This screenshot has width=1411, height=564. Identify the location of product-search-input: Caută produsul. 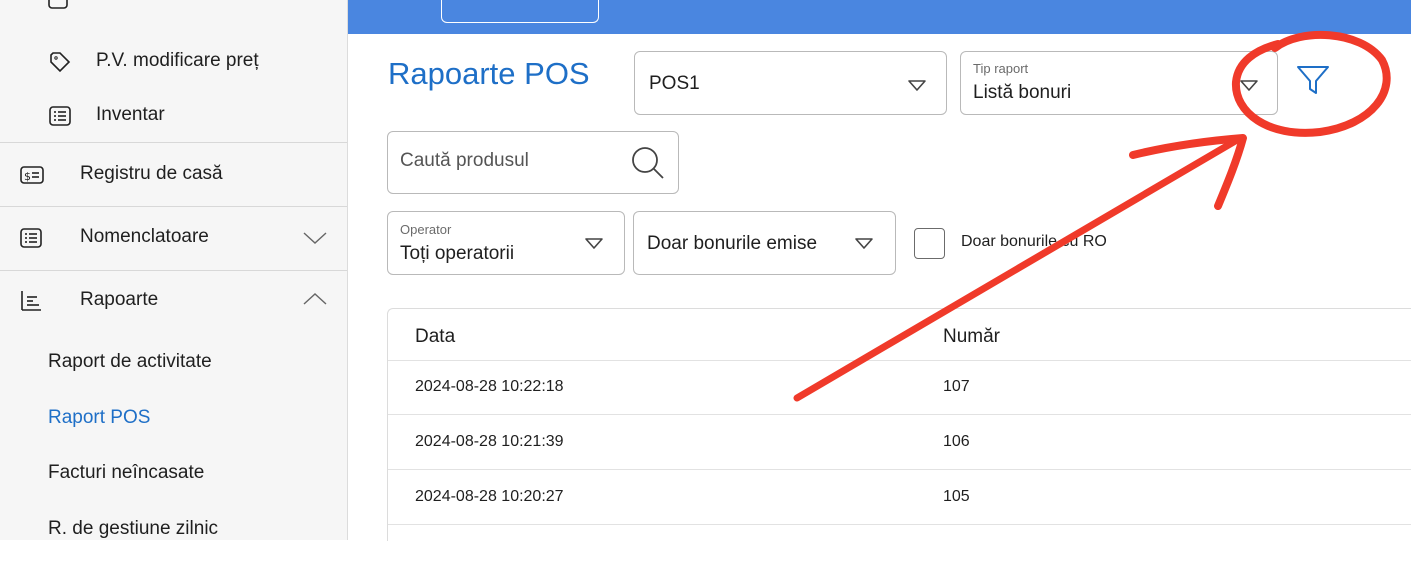
(533, 162).